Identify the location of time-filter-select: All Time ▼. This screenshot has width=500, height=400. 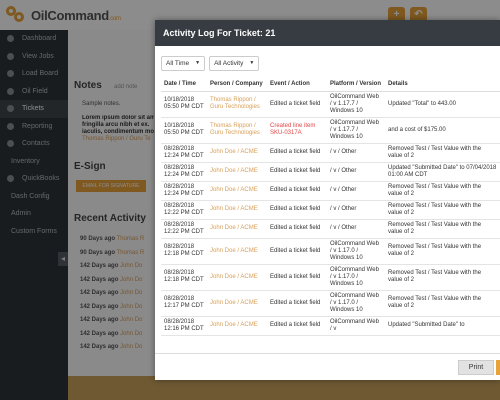
(183, 63).